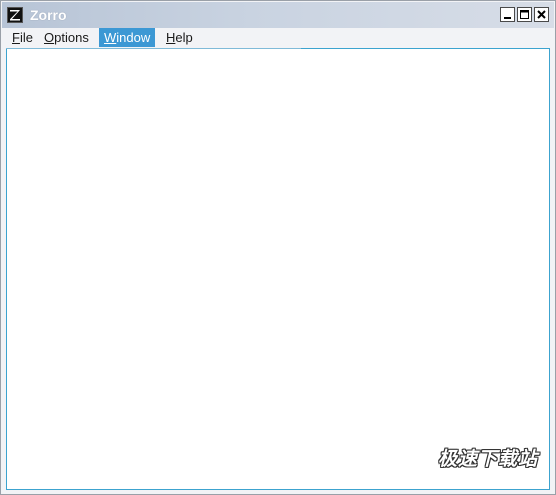 The width and height of the screenshot is (556, 495). What do you see at coordinates (278, 15) in the screenshot?
I see `title-bar: Zorro` at bounding box center [278, 15].